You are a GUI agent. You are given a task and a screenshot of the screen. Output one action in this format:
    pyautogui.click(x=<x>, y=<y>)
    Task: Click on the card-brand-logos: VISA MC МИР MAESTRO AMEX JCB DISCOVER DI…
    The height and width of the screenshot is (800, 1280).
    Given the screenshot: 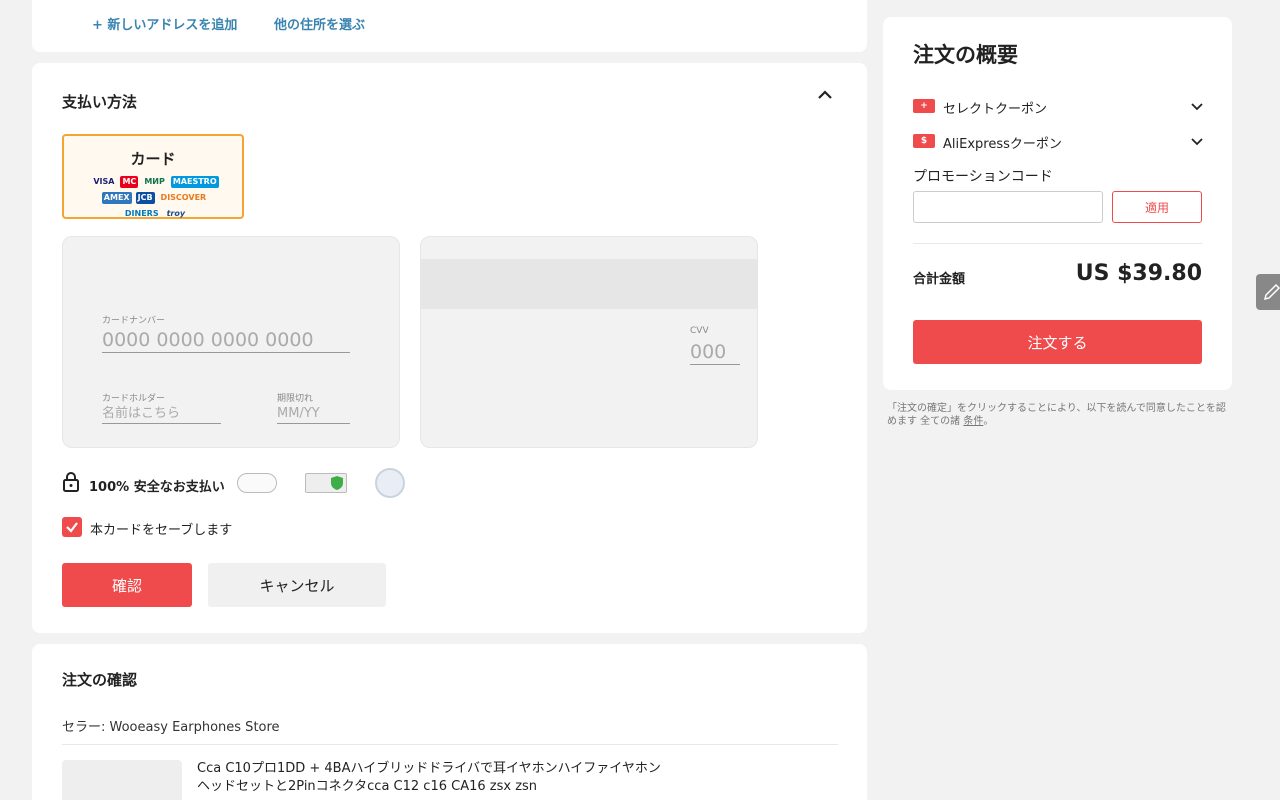 What is the action you would take?
    pyautogui.click(x=155, y=198)
    